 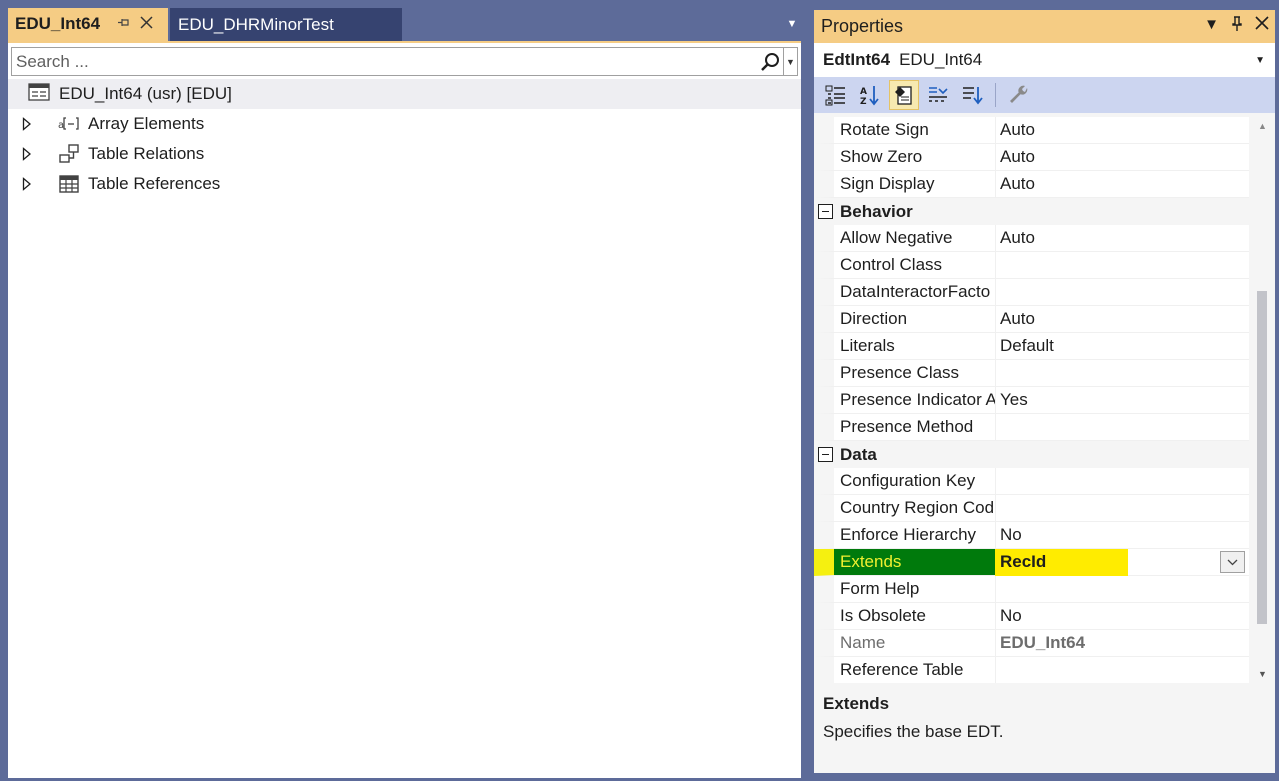 I want to click on property-row: Control Class, so click(x=1031, y=265).